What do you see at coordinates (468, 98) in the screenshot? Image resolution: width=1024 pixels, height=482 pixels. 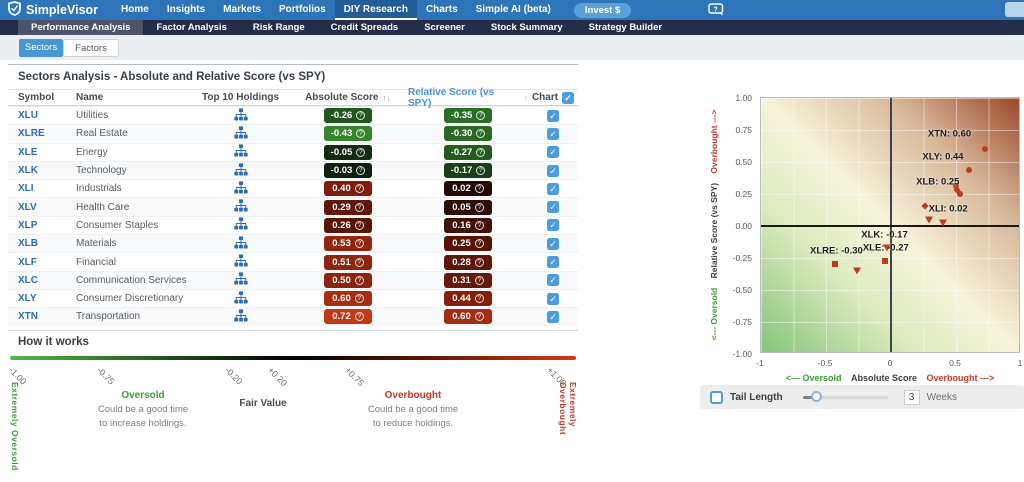 I see `col-relative-score: Relative Score (vs SPY) ↑` at bounding box center [468, 98].